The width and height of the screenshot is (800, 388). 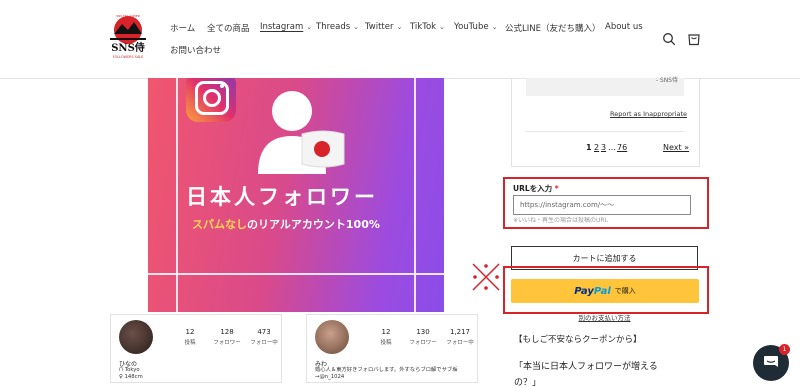 I want to click on page-link: 3, so click(x=603, y=147).